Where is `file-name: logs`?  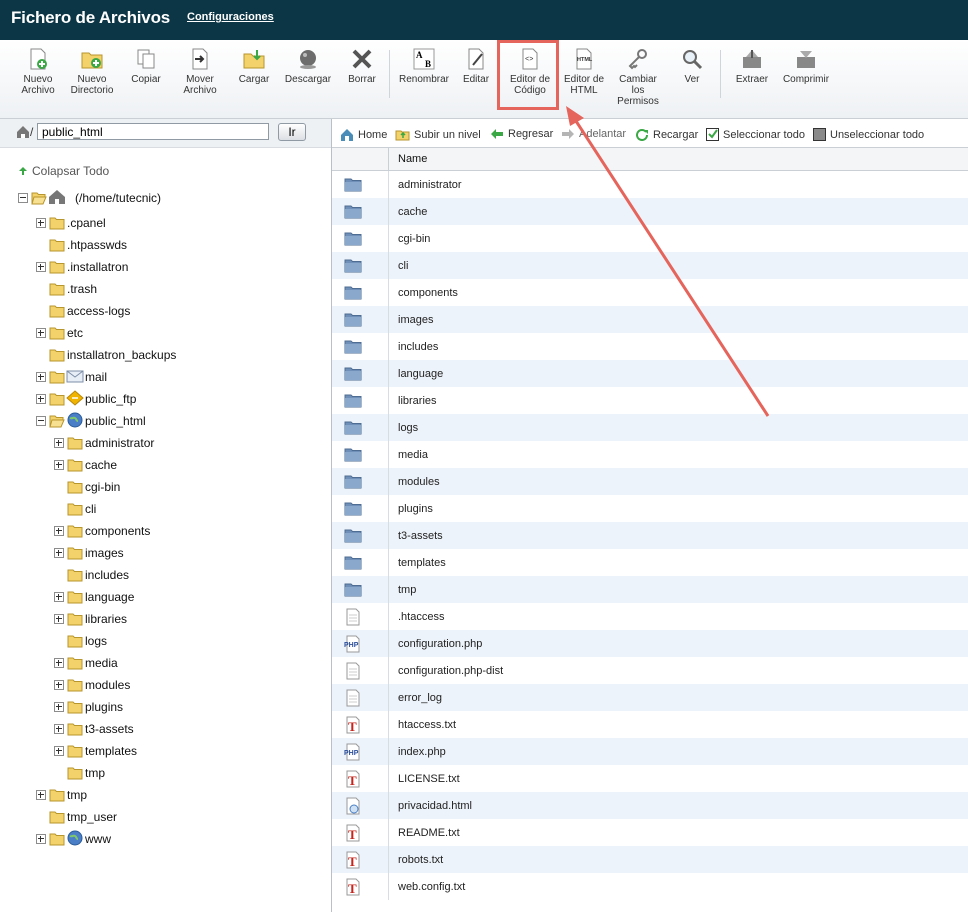
file-name: logs is located at coordinates (408, 428).